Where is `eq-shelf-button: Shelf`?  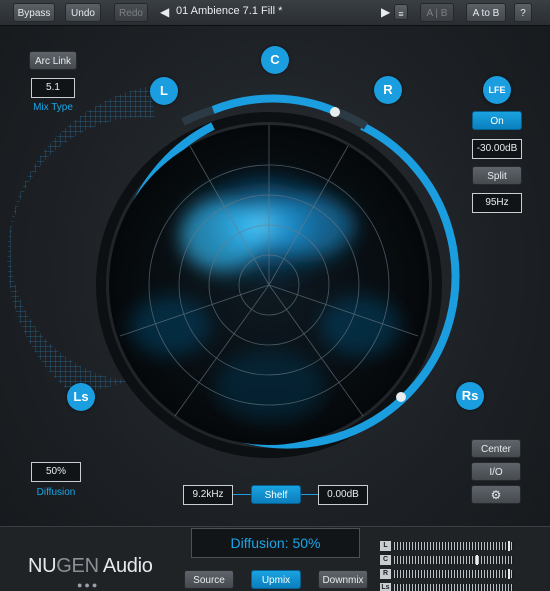 eq-shelf-button: Shelf is located at coordinates (276, 494).